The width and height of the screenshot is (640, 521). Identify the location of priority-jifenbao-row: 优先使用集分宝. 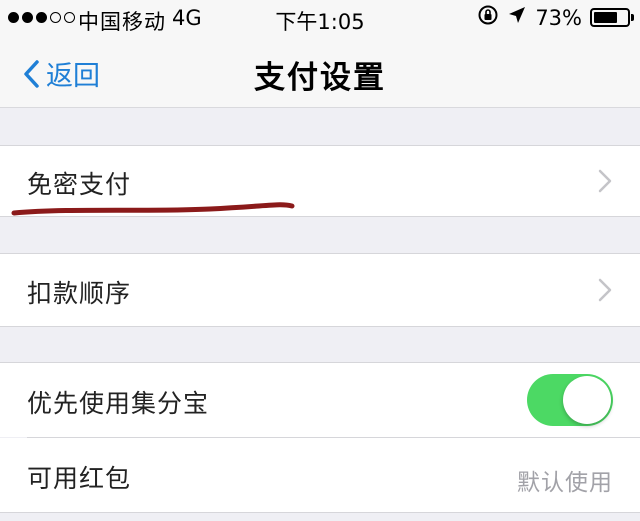
(320, 400).